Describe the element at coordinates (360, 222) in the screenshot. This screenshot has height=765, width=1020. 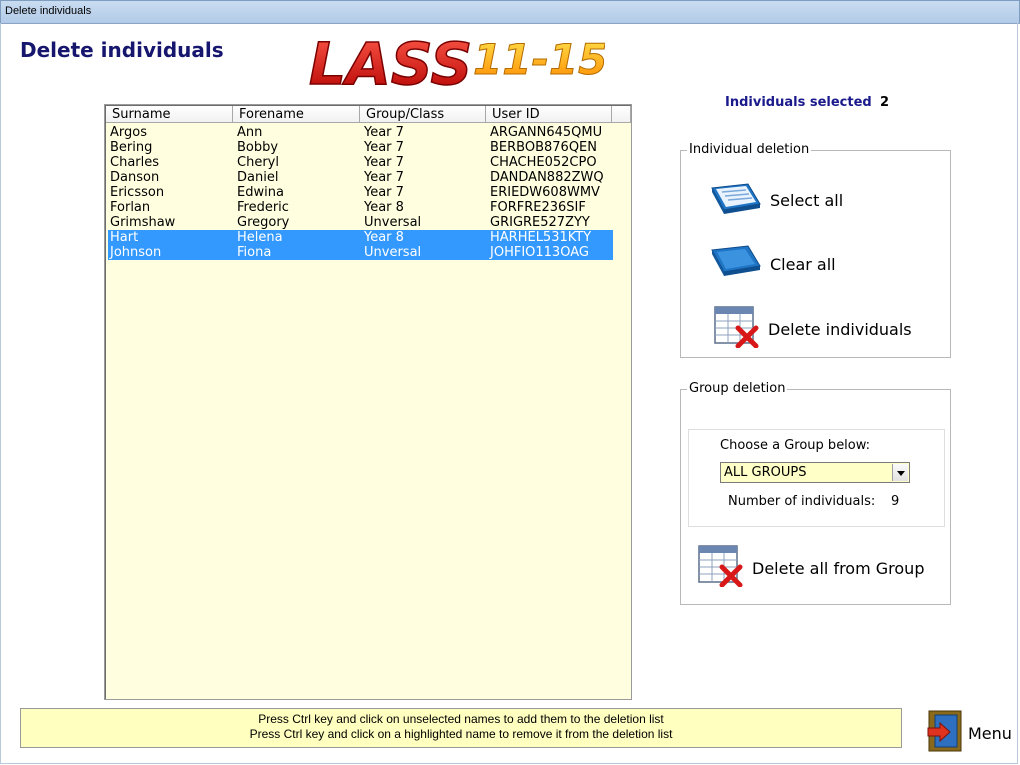
I see `table-row: Grimshaw Gregory Unversal GRIGRE527ZYY` at that location.